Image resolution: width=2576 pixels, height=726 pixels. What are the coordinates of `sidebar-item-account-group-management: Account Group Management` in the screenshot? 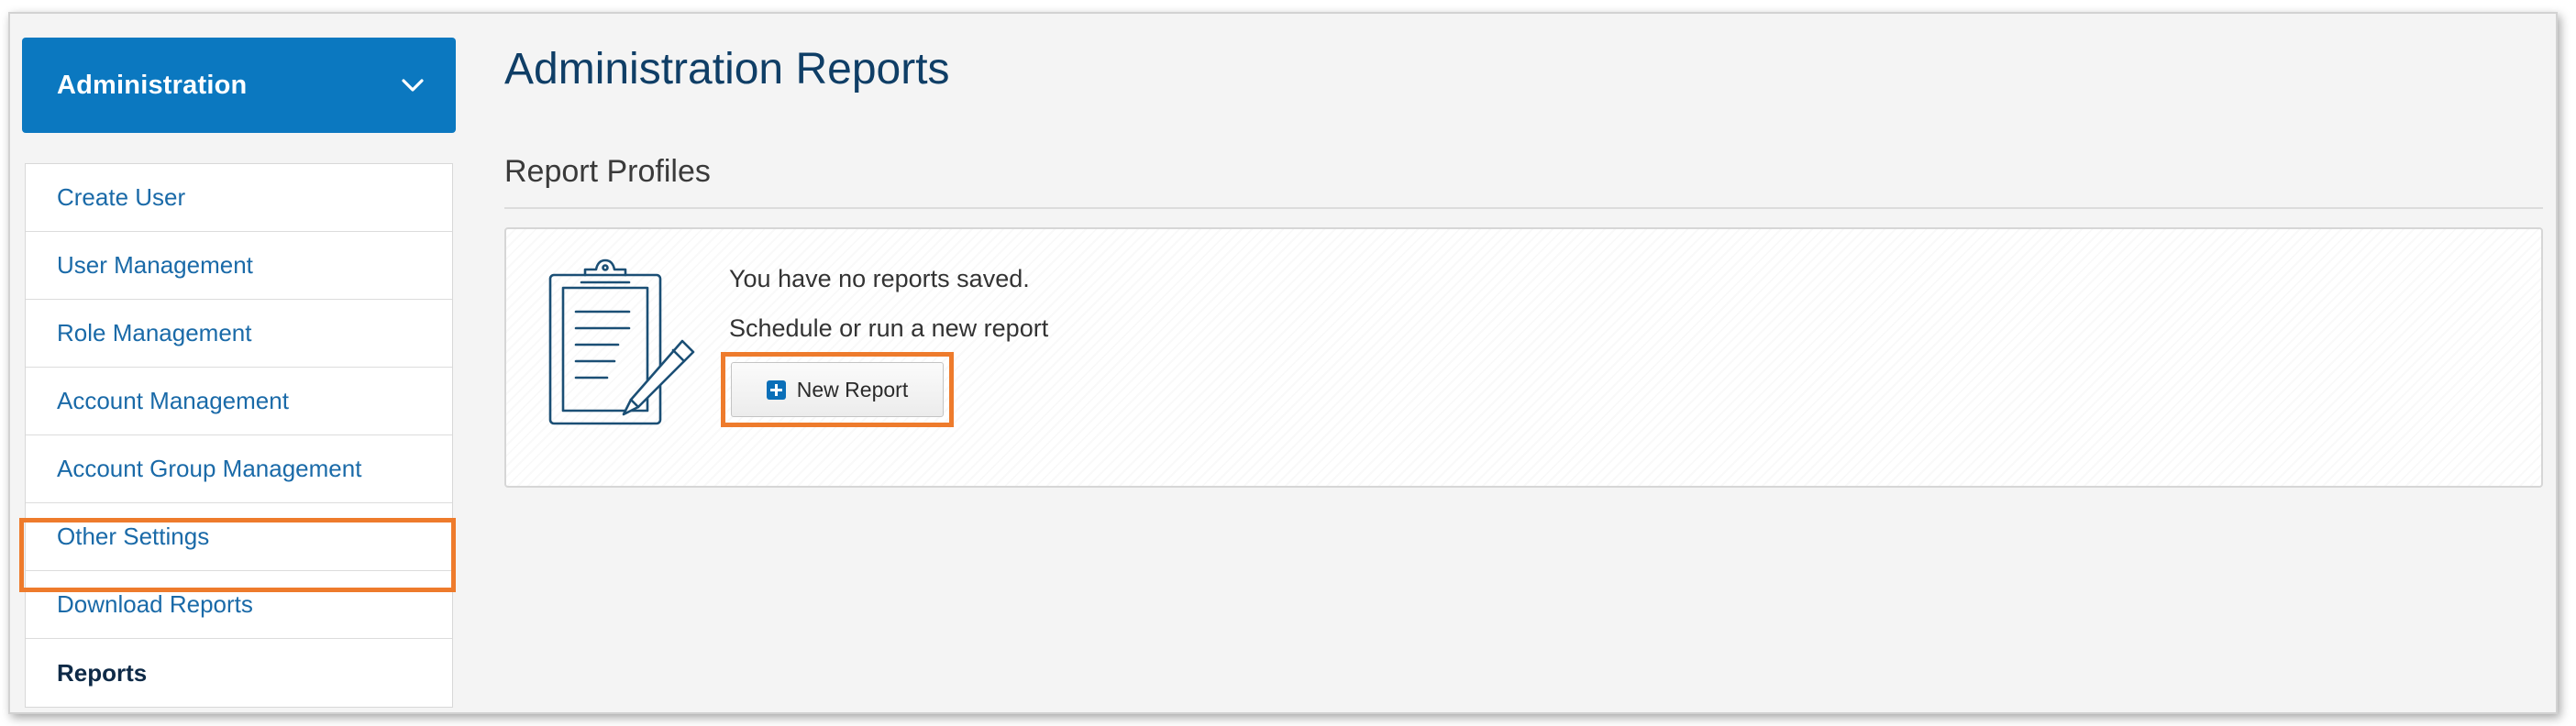 It's located at (239, 469).